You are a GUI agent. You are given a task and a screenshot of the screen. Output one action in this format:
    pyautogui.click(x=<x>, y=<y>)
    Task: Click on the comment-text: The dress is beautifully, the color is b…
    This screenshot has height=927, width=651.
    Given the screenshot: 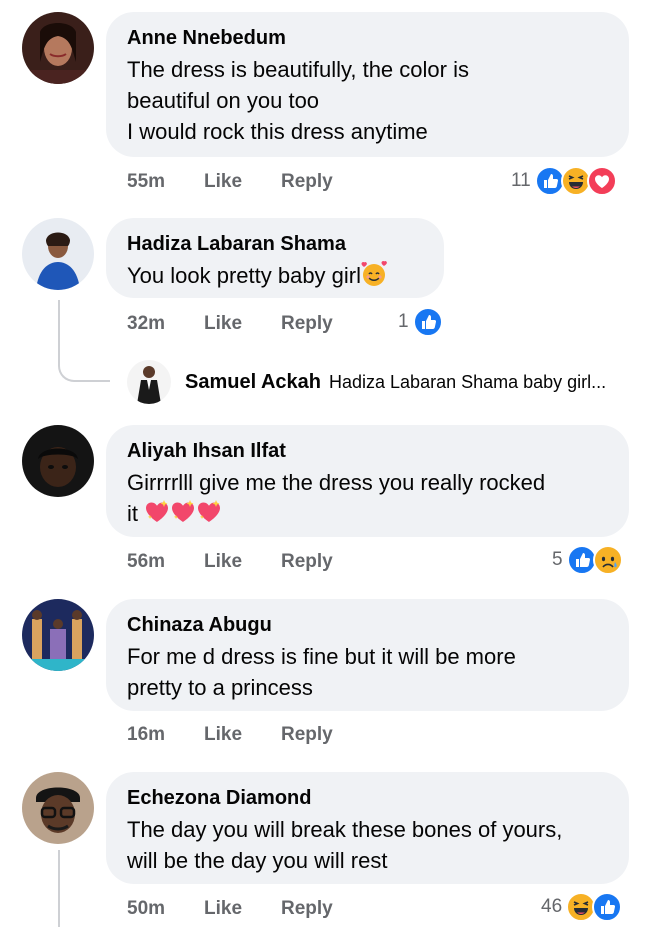 What is the action you would take?
    pyautogui.click(x=367, y=100)
    